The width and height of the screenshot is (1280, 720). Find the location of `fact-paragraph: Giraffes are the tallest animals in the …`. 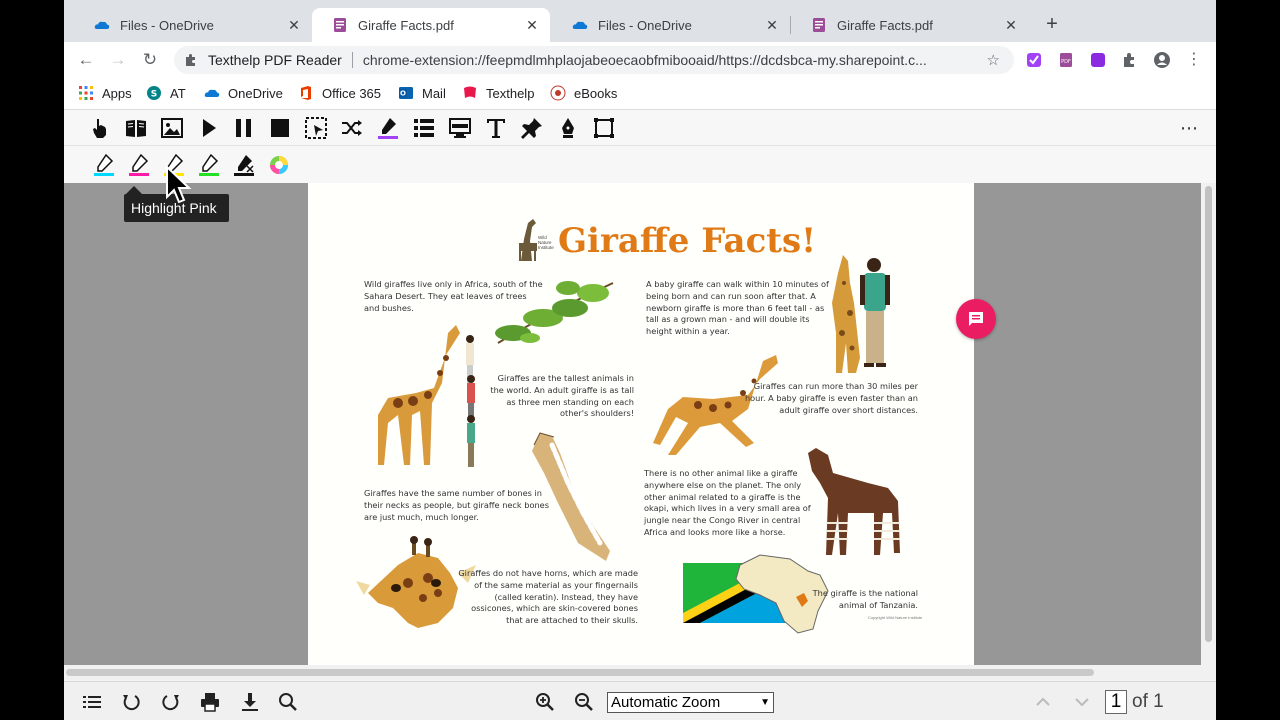

fact-paragraph: Giraffes are the tallest animals in the … is located at coordinates (562, 396).